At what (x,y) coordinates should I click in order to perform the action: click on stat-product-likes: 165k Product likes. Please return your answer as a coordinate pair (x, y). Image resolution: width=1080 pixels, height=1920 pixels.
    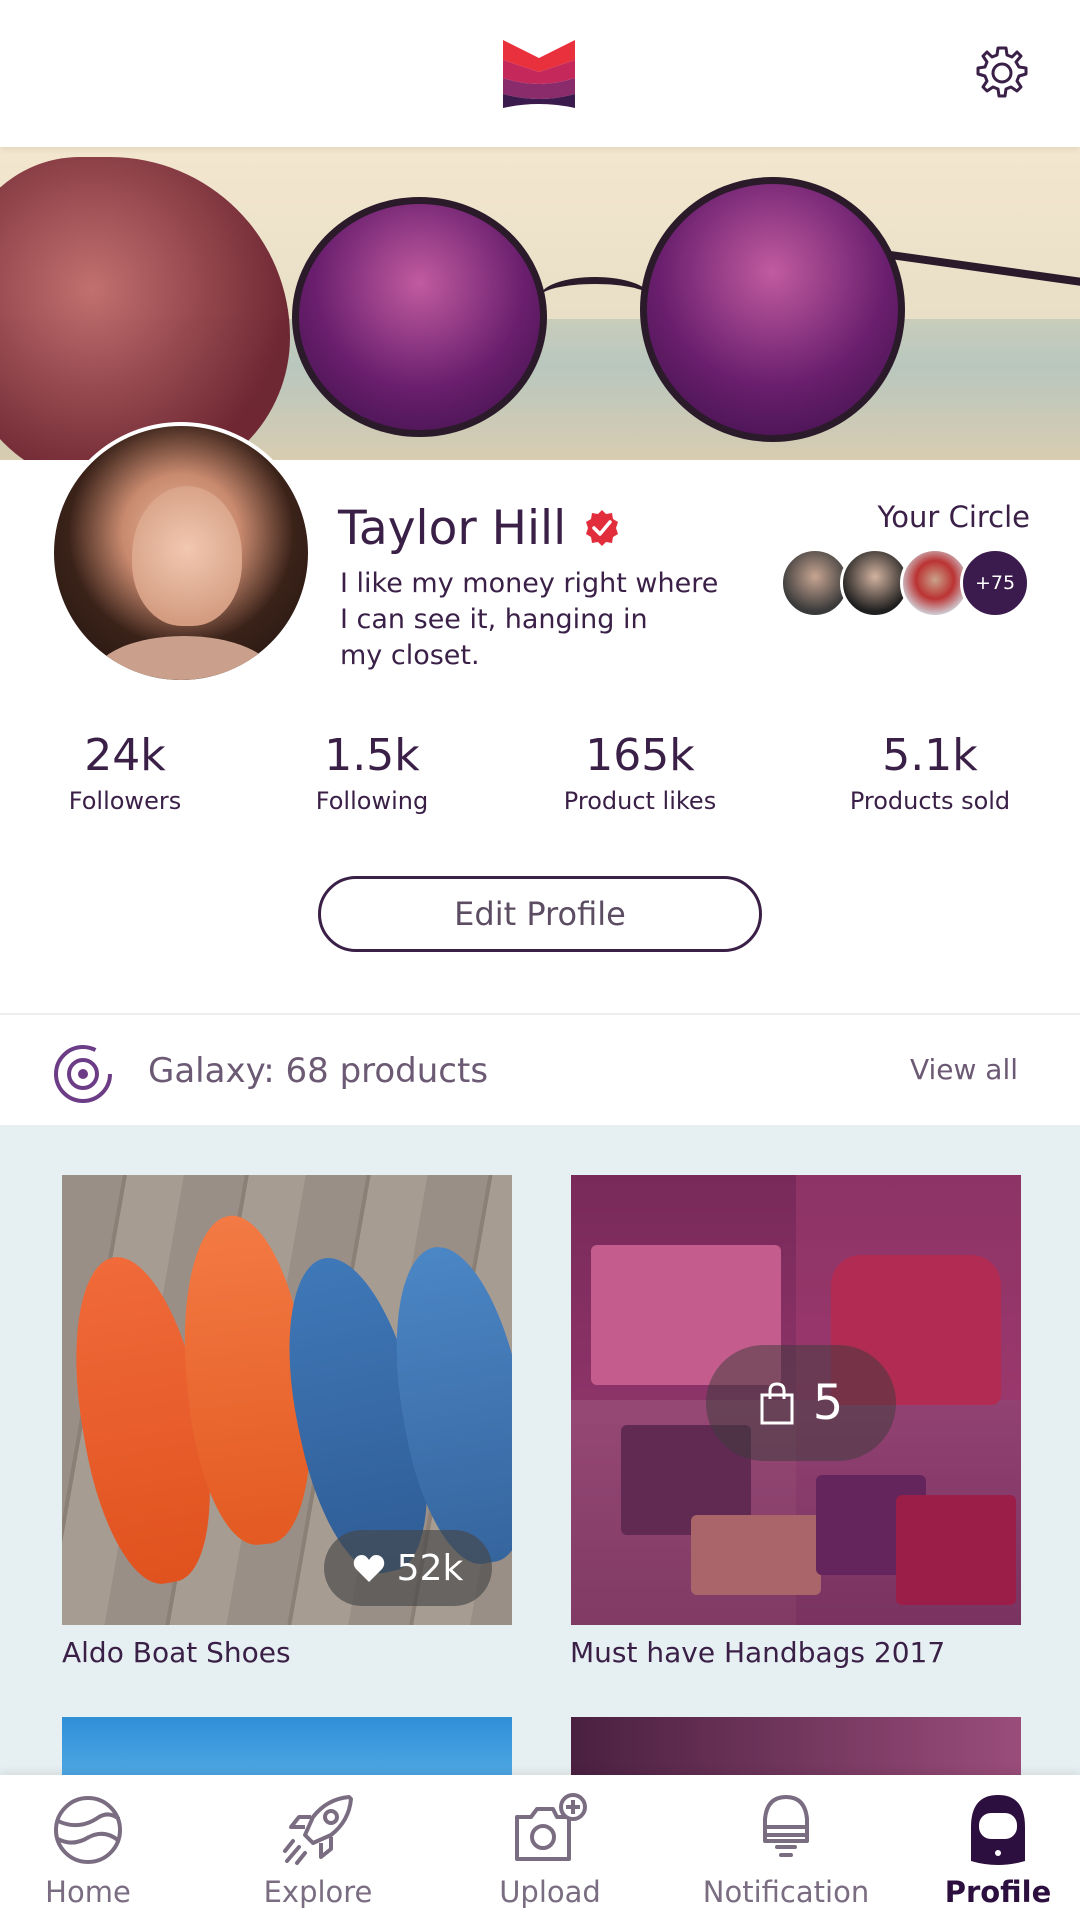
    Looking at the image, I should click on (640, 773).